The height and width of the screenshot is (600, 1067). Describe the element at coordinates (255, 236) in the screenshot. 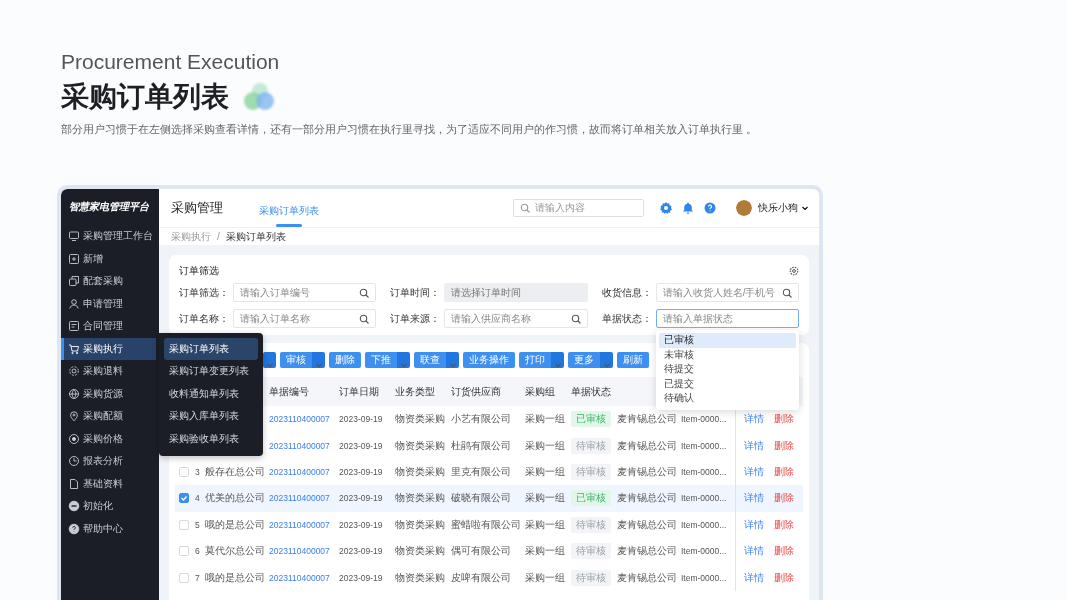

I see `breadcrumb-item: 采购订单列表` at that location.